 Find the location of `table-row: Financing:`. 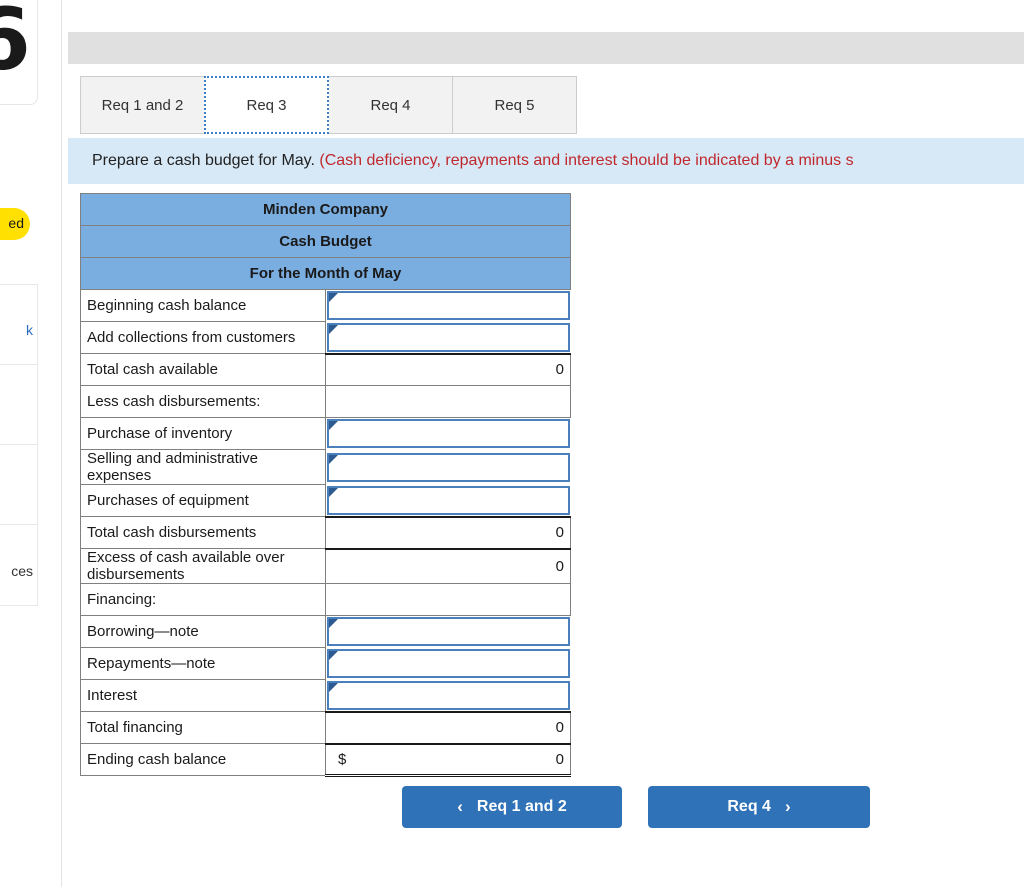

table-row: Financing: is located at coordinates (325, 599).